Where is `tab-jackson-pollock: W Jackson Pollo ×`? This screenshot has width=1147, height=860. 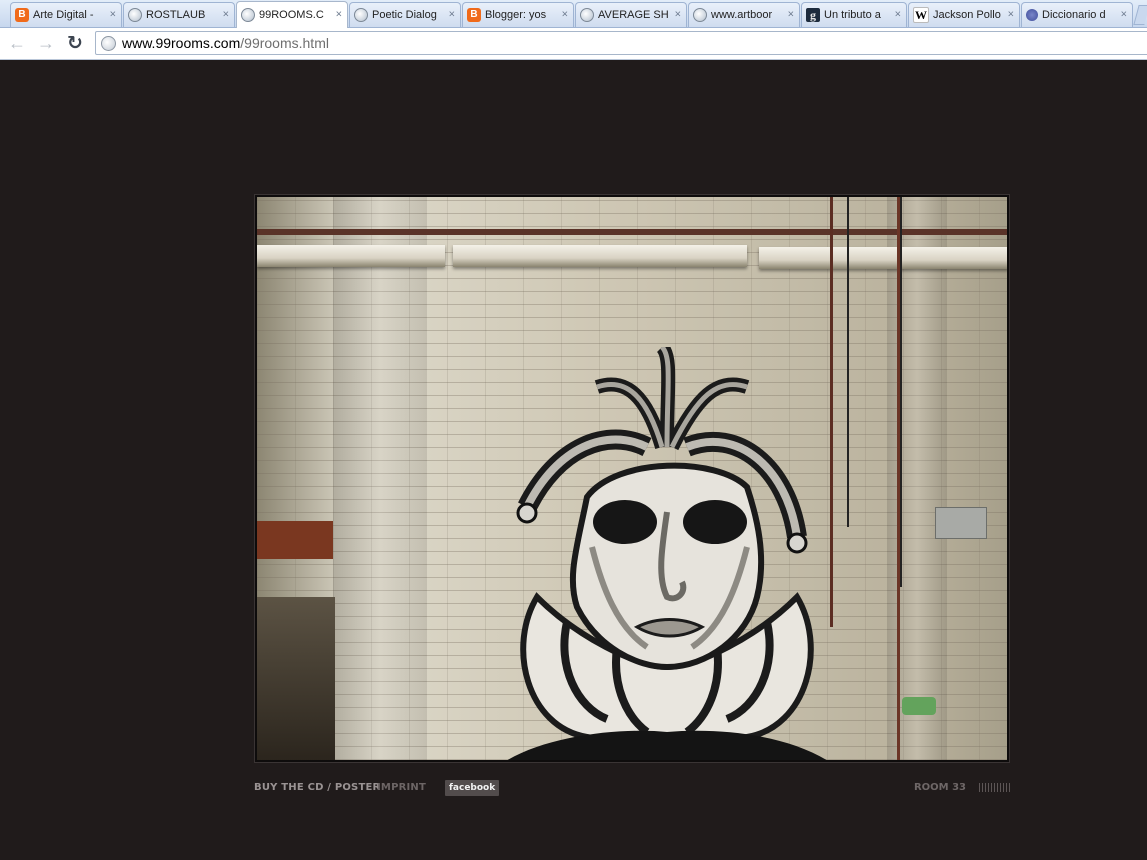 tab-jackson-pollock: W Jackson Pollo × is located at coordinates (964, 14).